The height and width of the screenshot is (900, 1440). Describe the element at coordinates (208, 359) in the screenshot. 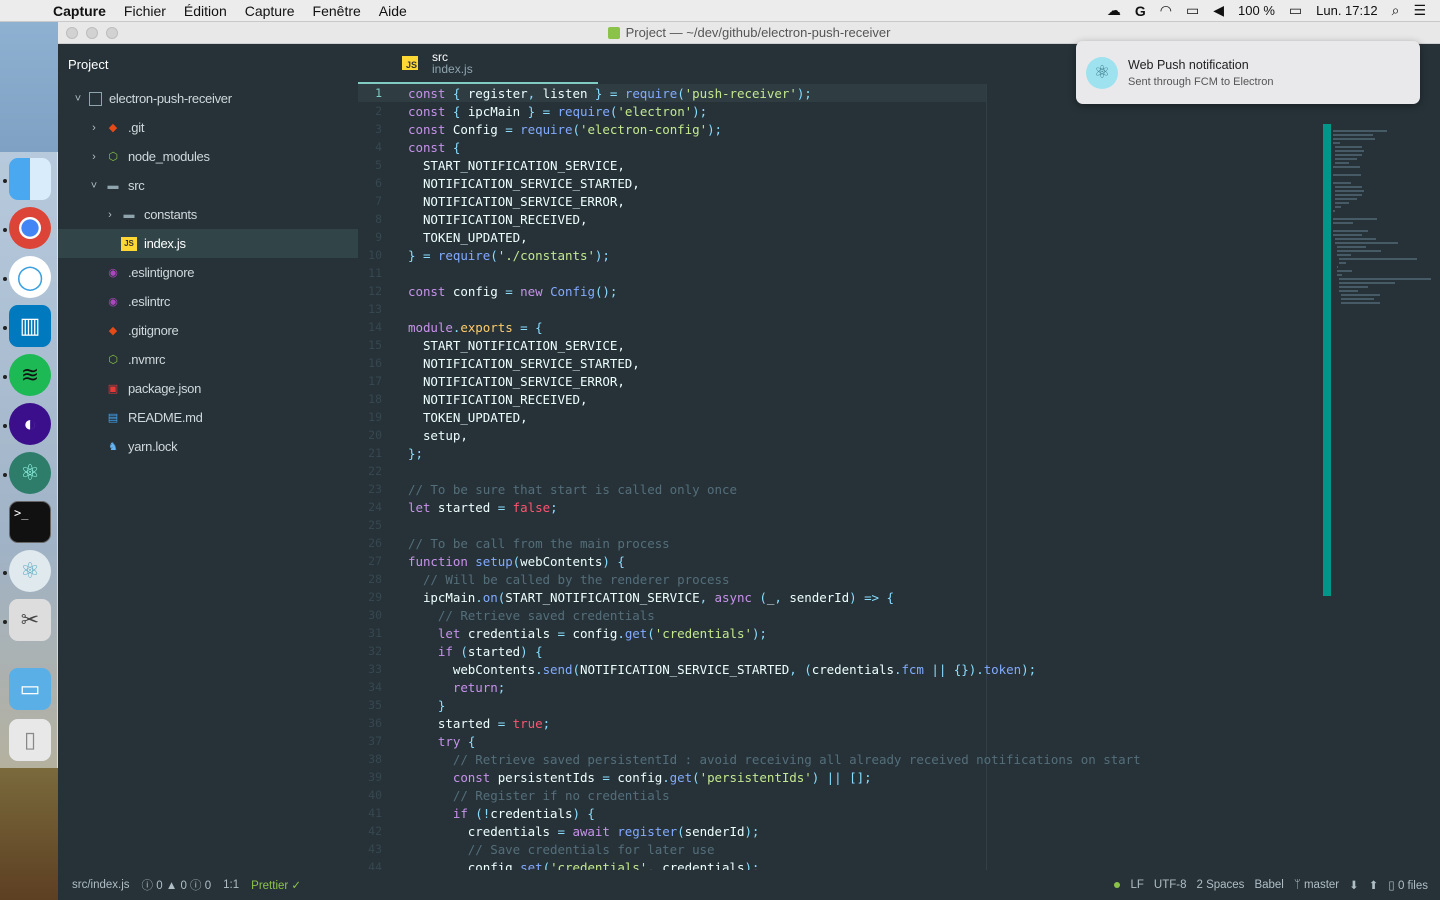

I see `tree-item-nvmrc: ⬡ .nvmrc` at that location.